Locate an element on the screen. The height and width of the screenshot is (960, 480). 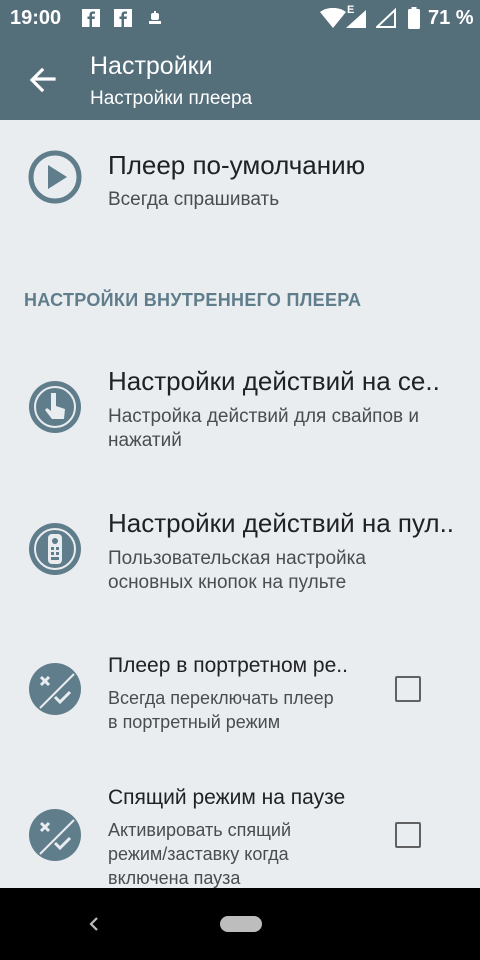
network-type-label: E is located at coordinates (351, 10).